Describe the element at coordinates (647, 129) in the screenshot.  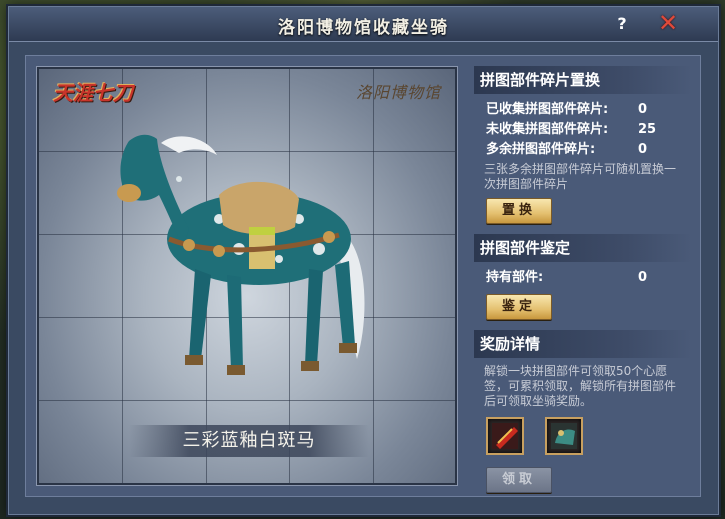
I see `uncollected-fragments-value: 25` at that location.